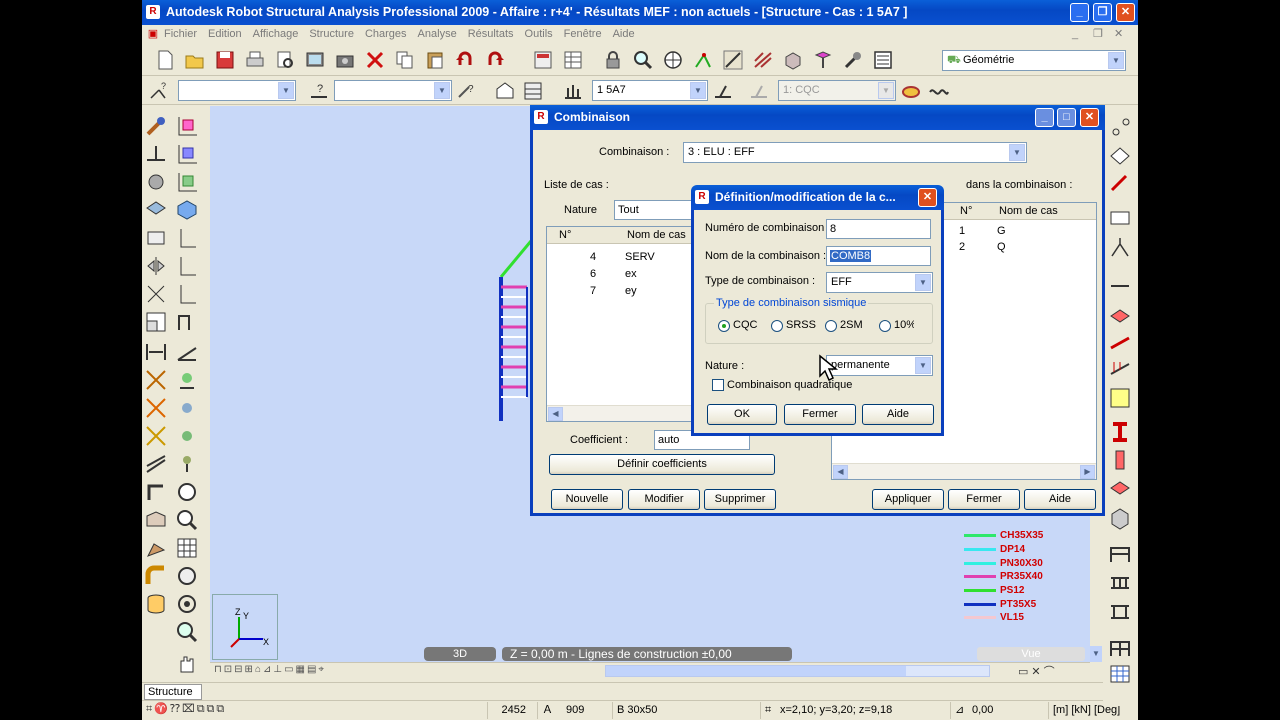 The height and width of the screenshot is (720, 1280). What do you see at coordinates (643, 60) in the screenshot?
I see `zoom-icon` at bounding box center [643, 60].